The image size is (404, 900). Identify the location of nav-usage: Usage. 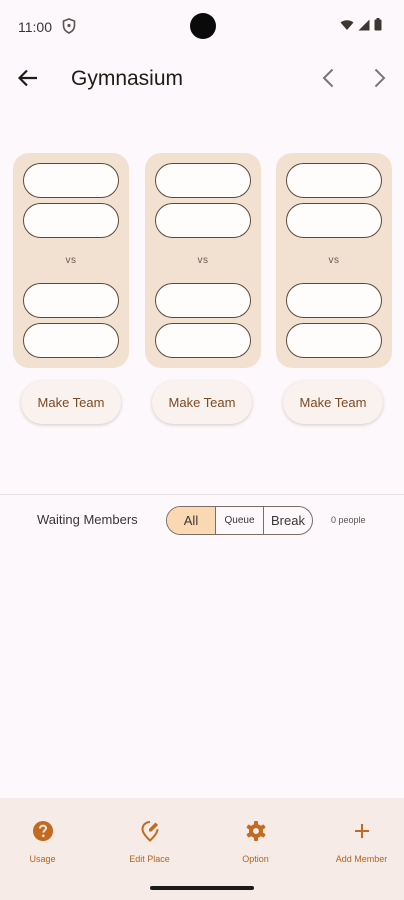
(46, 838).